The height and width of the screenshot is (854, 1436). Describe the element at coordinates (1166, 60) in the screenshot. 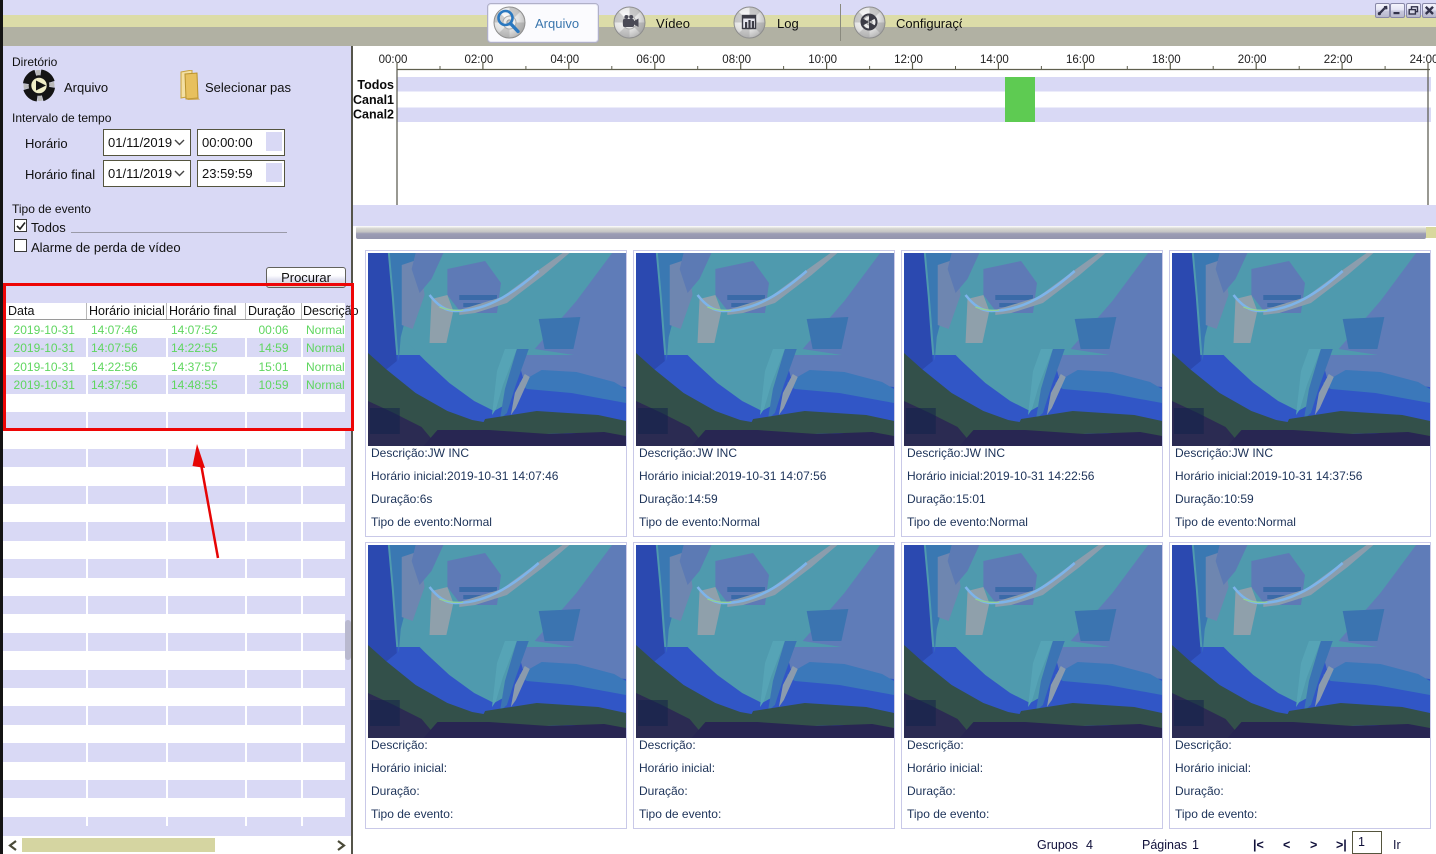

I see `svg-text: 18:00` at that location.